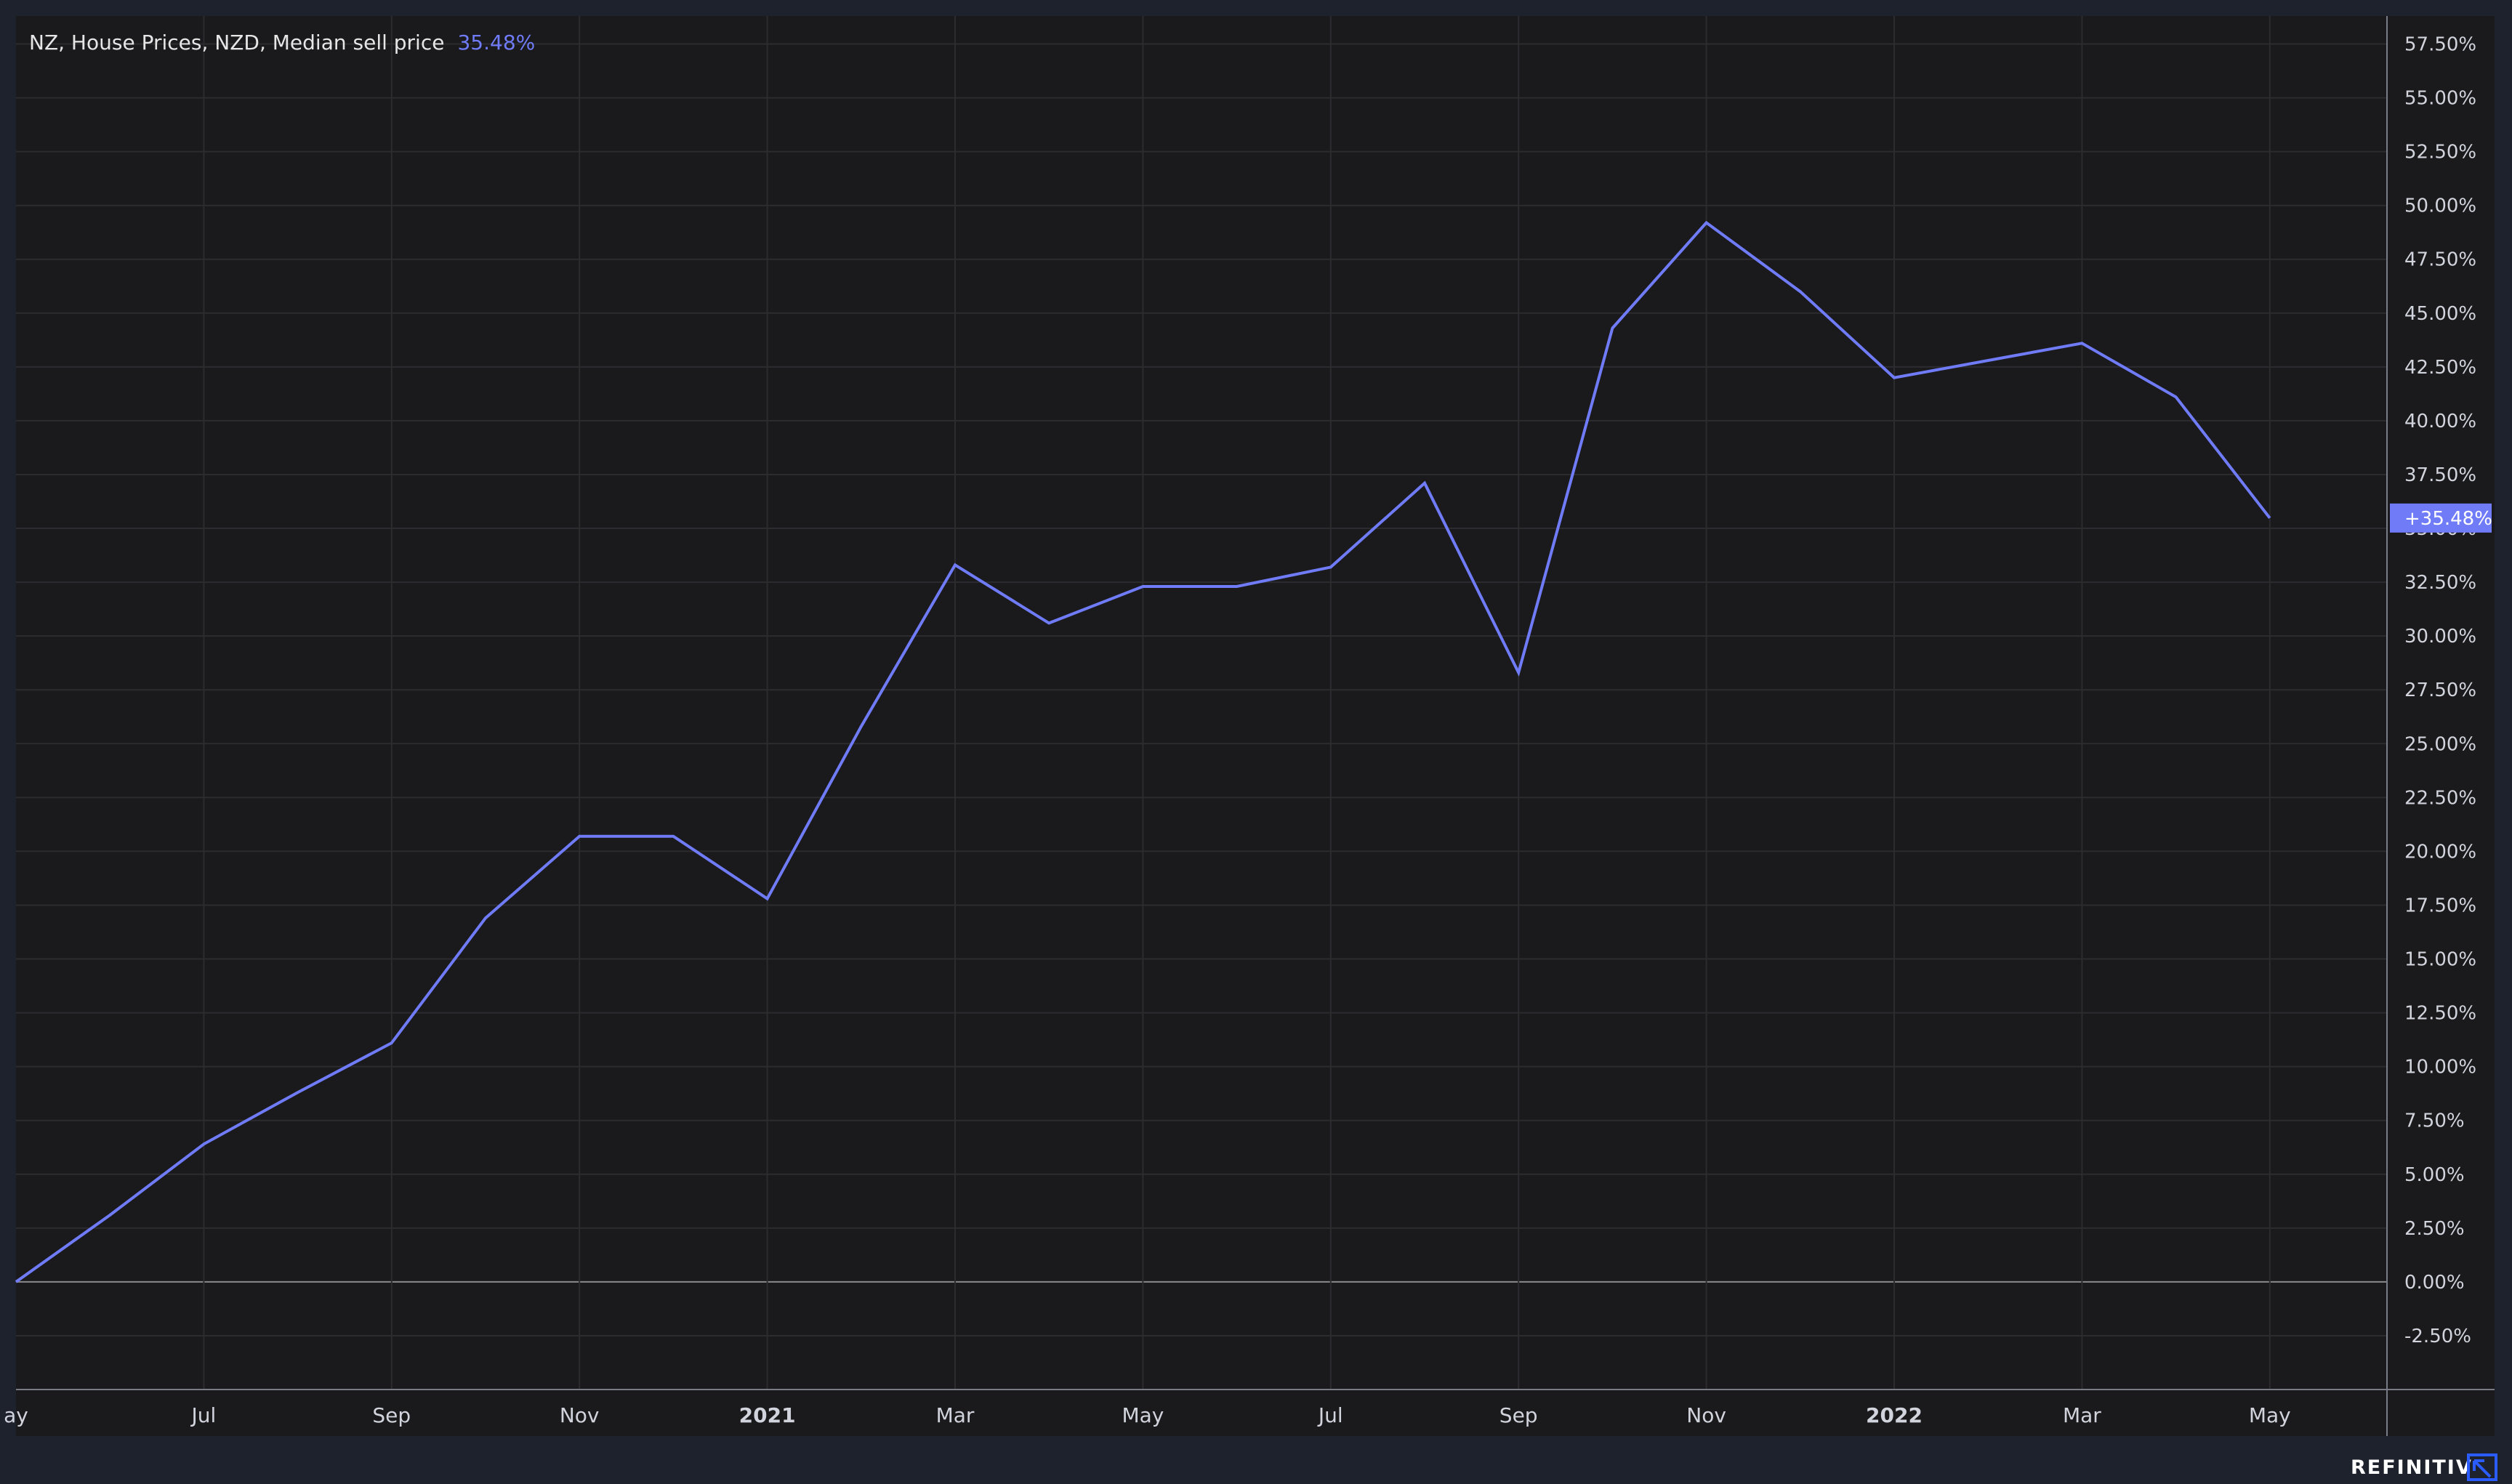  I want to click on x-tick-label: 2022, so click(1894, 1415).